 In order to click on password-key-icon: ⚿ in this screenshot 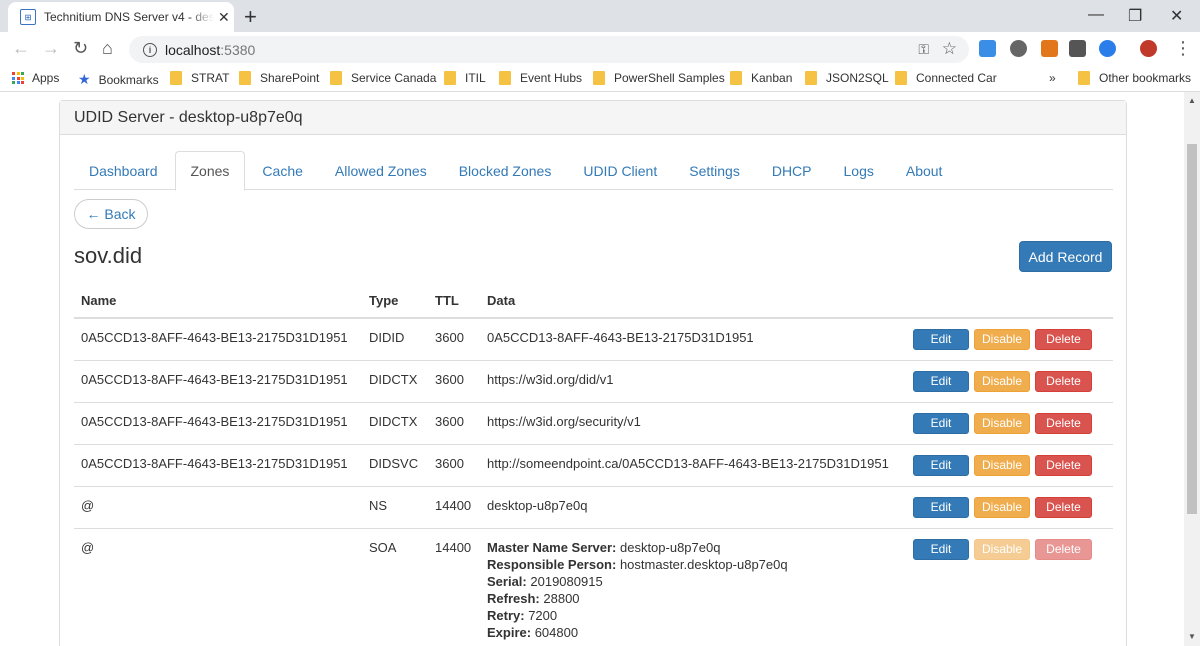, I will do `click(923, 49)`.